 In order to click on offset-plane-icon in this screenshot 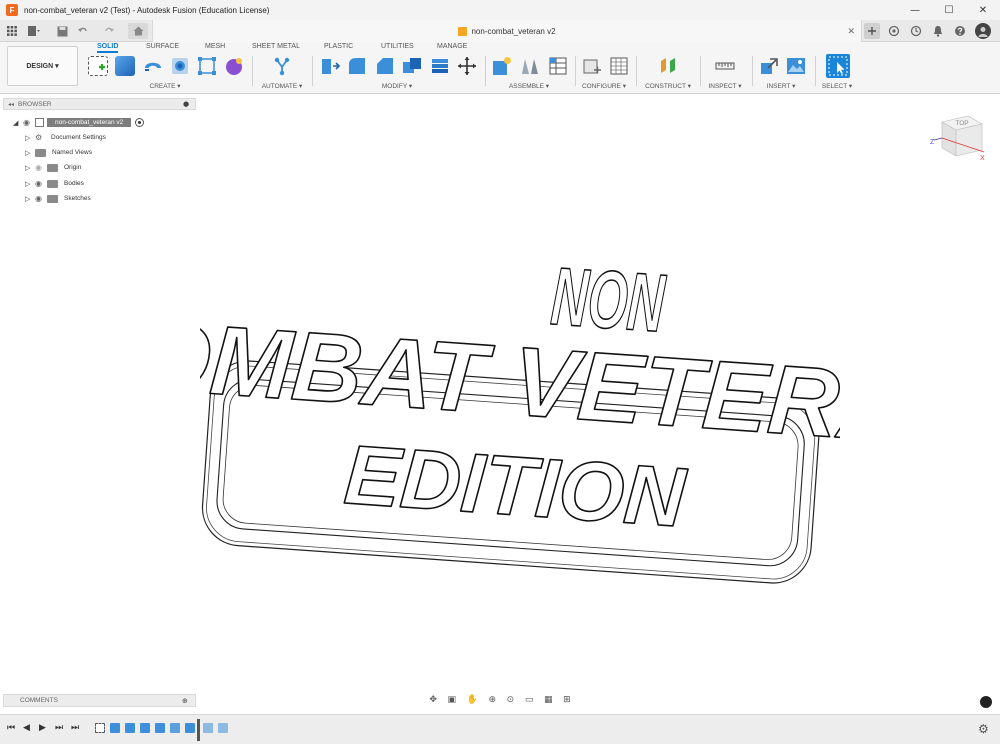, I will do `click(668, 66)`.